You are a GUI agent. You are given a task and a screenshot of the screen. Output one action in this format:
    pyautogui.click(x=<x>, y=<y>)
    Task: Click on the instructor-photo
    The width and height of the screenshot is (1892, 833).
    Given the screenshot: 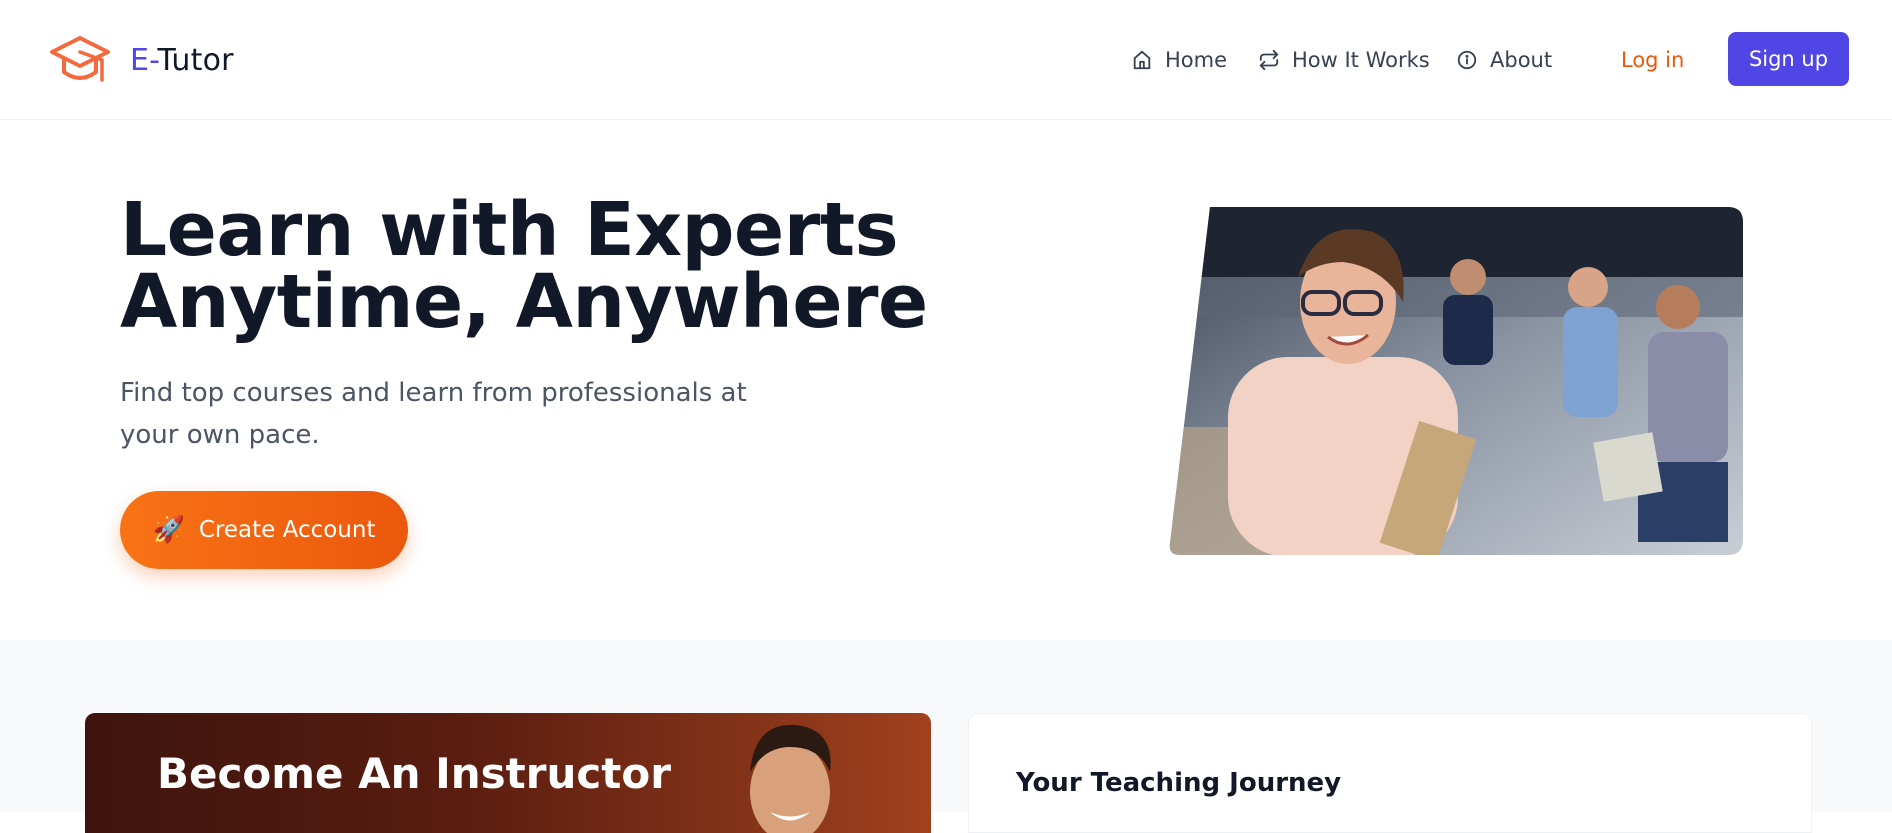 What is the action you would take?
    pyautogui.click(x=790, y=778)
    